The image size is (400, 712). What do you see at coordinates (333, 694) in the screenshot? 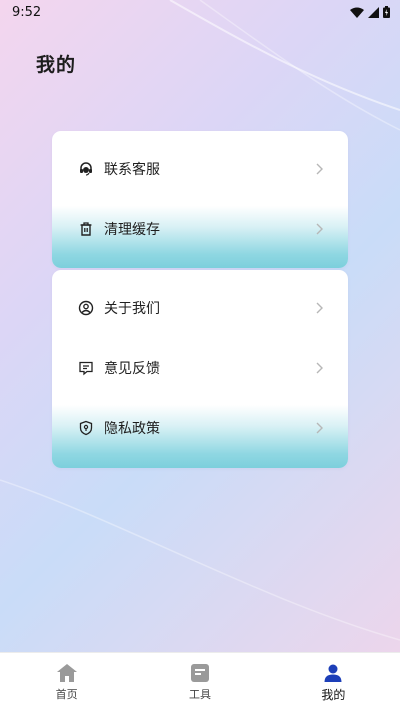
I see `tab-label: 我的` at bounding box center [333, 694].